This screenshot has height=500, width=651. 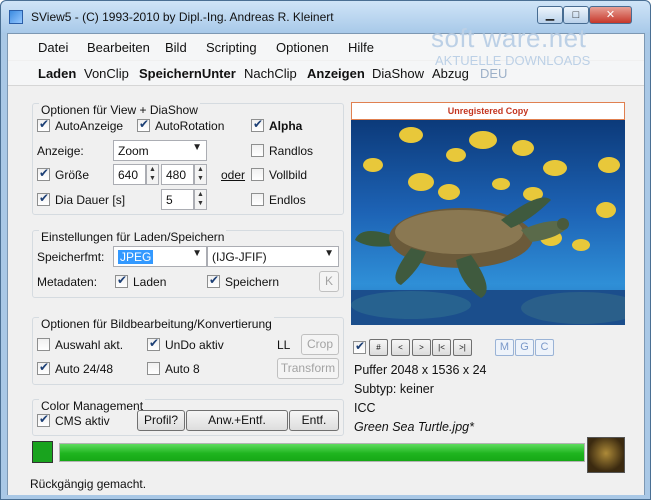 I want to click on auswahl-checkbox, so click(x=43, y=344).